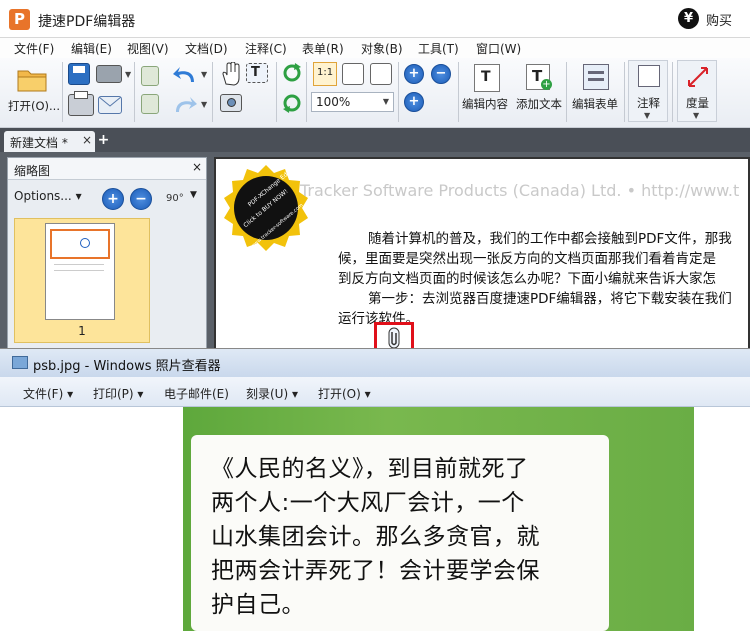 This screenshot has width=750, height=631. What do you see at coordinates (150, 104) in the screenshot?
I see `page-next-icon` at bounding box center [150, 104].